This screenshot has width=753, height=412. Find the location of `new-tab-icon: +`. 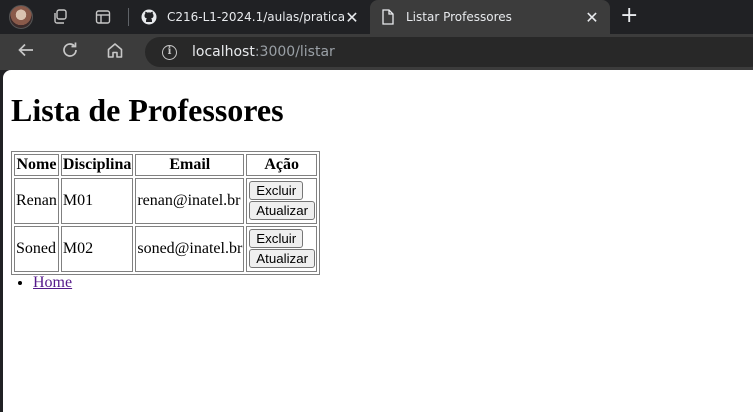

new-tab-icon: + is located at coordinates (629, 16).